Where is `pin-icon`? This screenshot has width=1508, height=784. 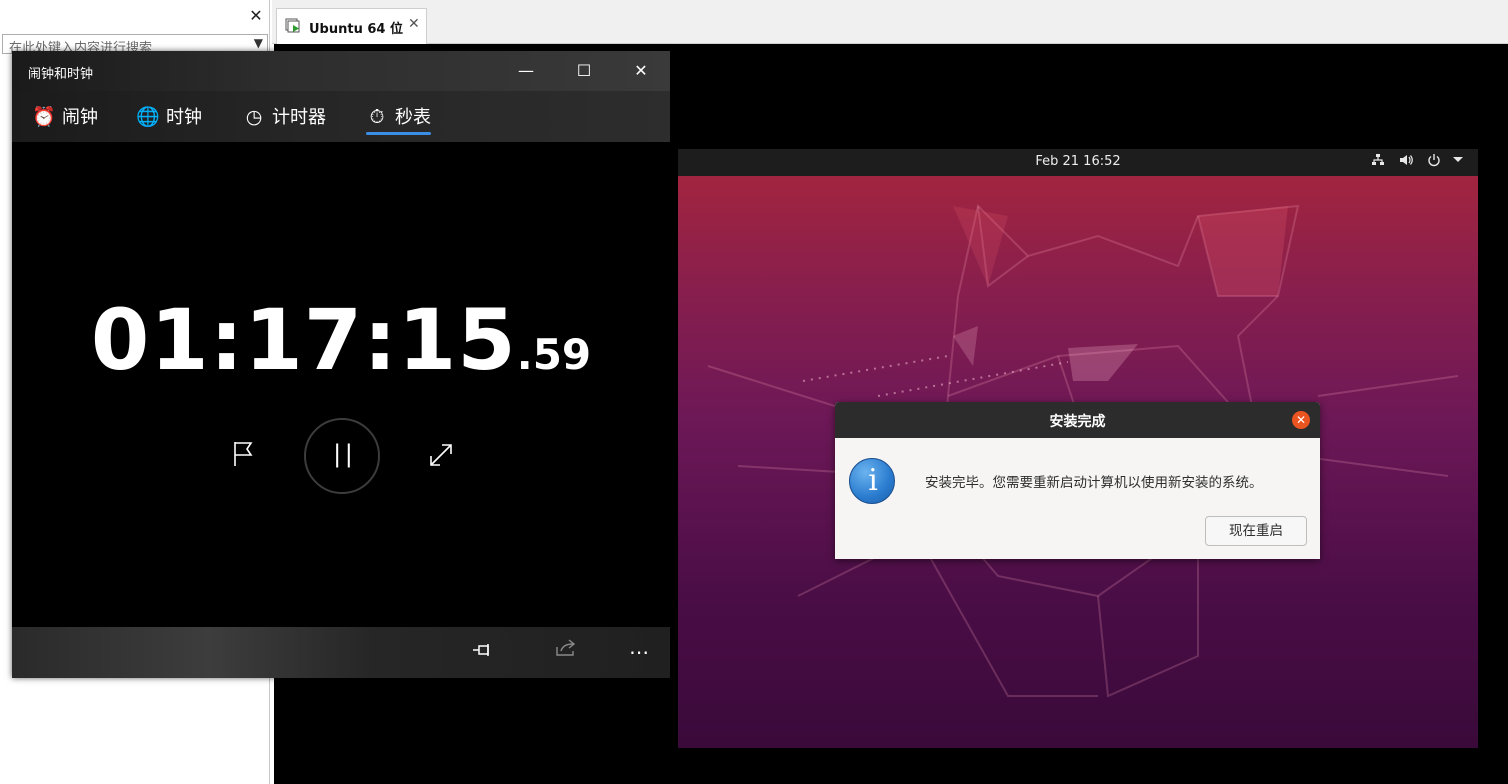 pin-icon is located at coordinates (483, 652).